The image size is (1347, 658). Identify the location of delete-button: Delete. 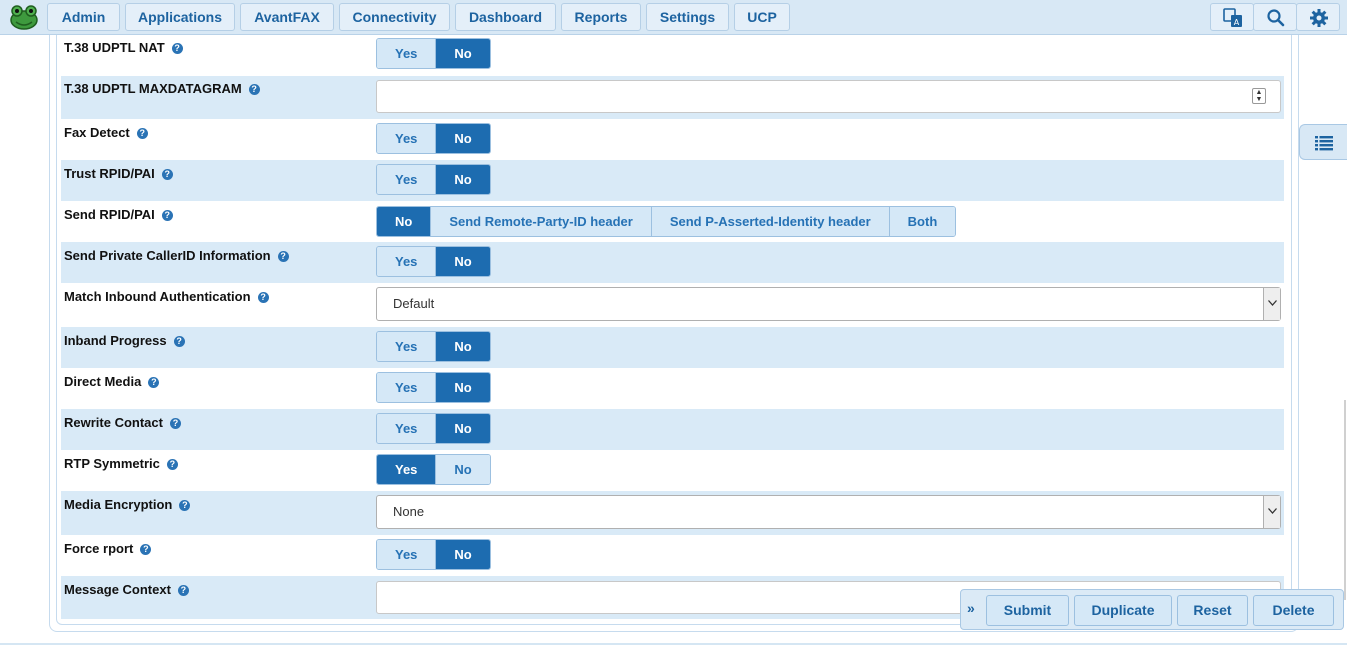
(1293, 610).